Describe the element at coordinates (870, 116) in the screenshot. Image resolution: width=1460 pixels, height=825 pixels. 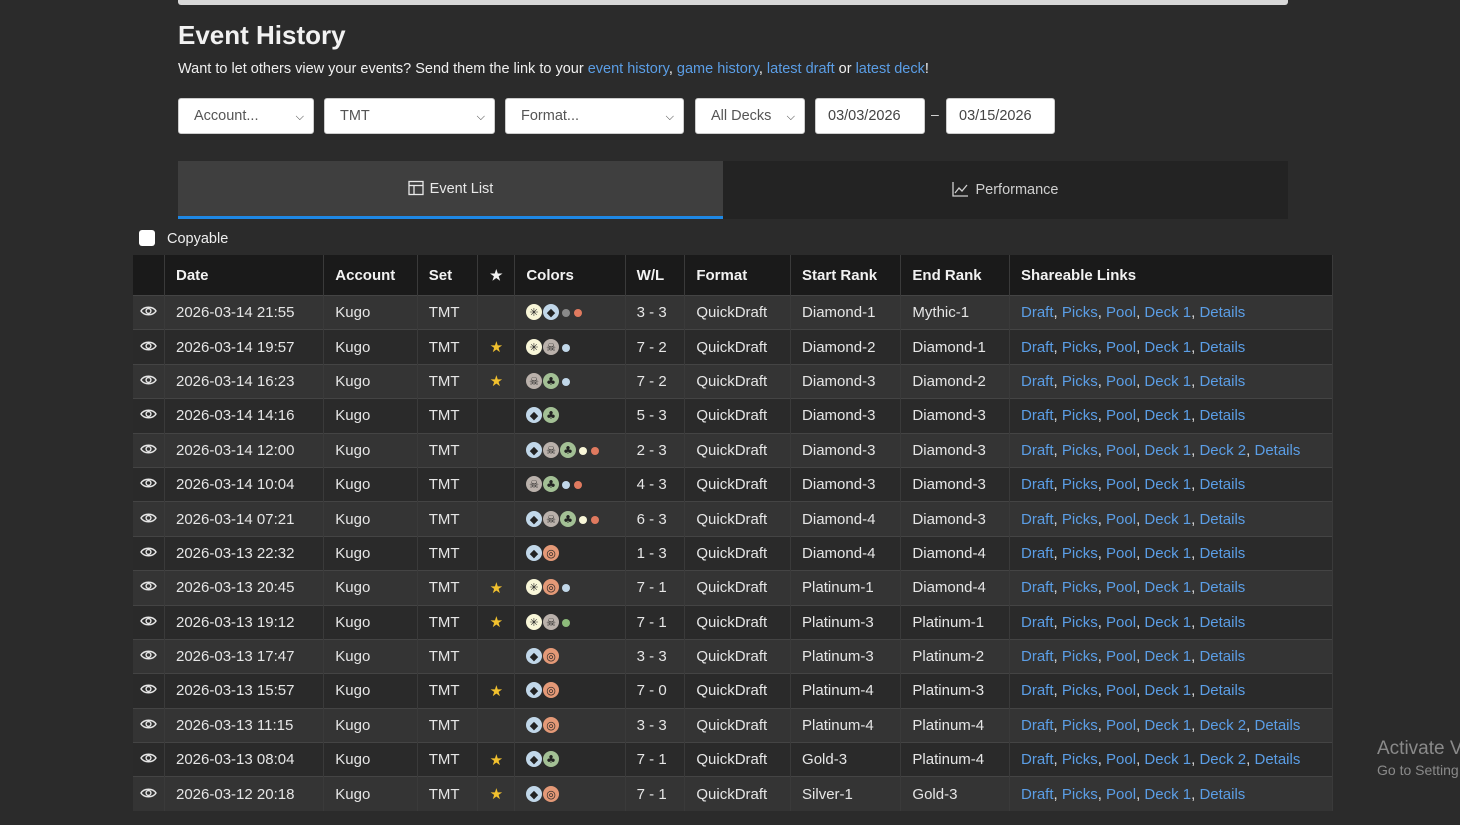
I see `date-from-input: 03/03/2026` at that location.